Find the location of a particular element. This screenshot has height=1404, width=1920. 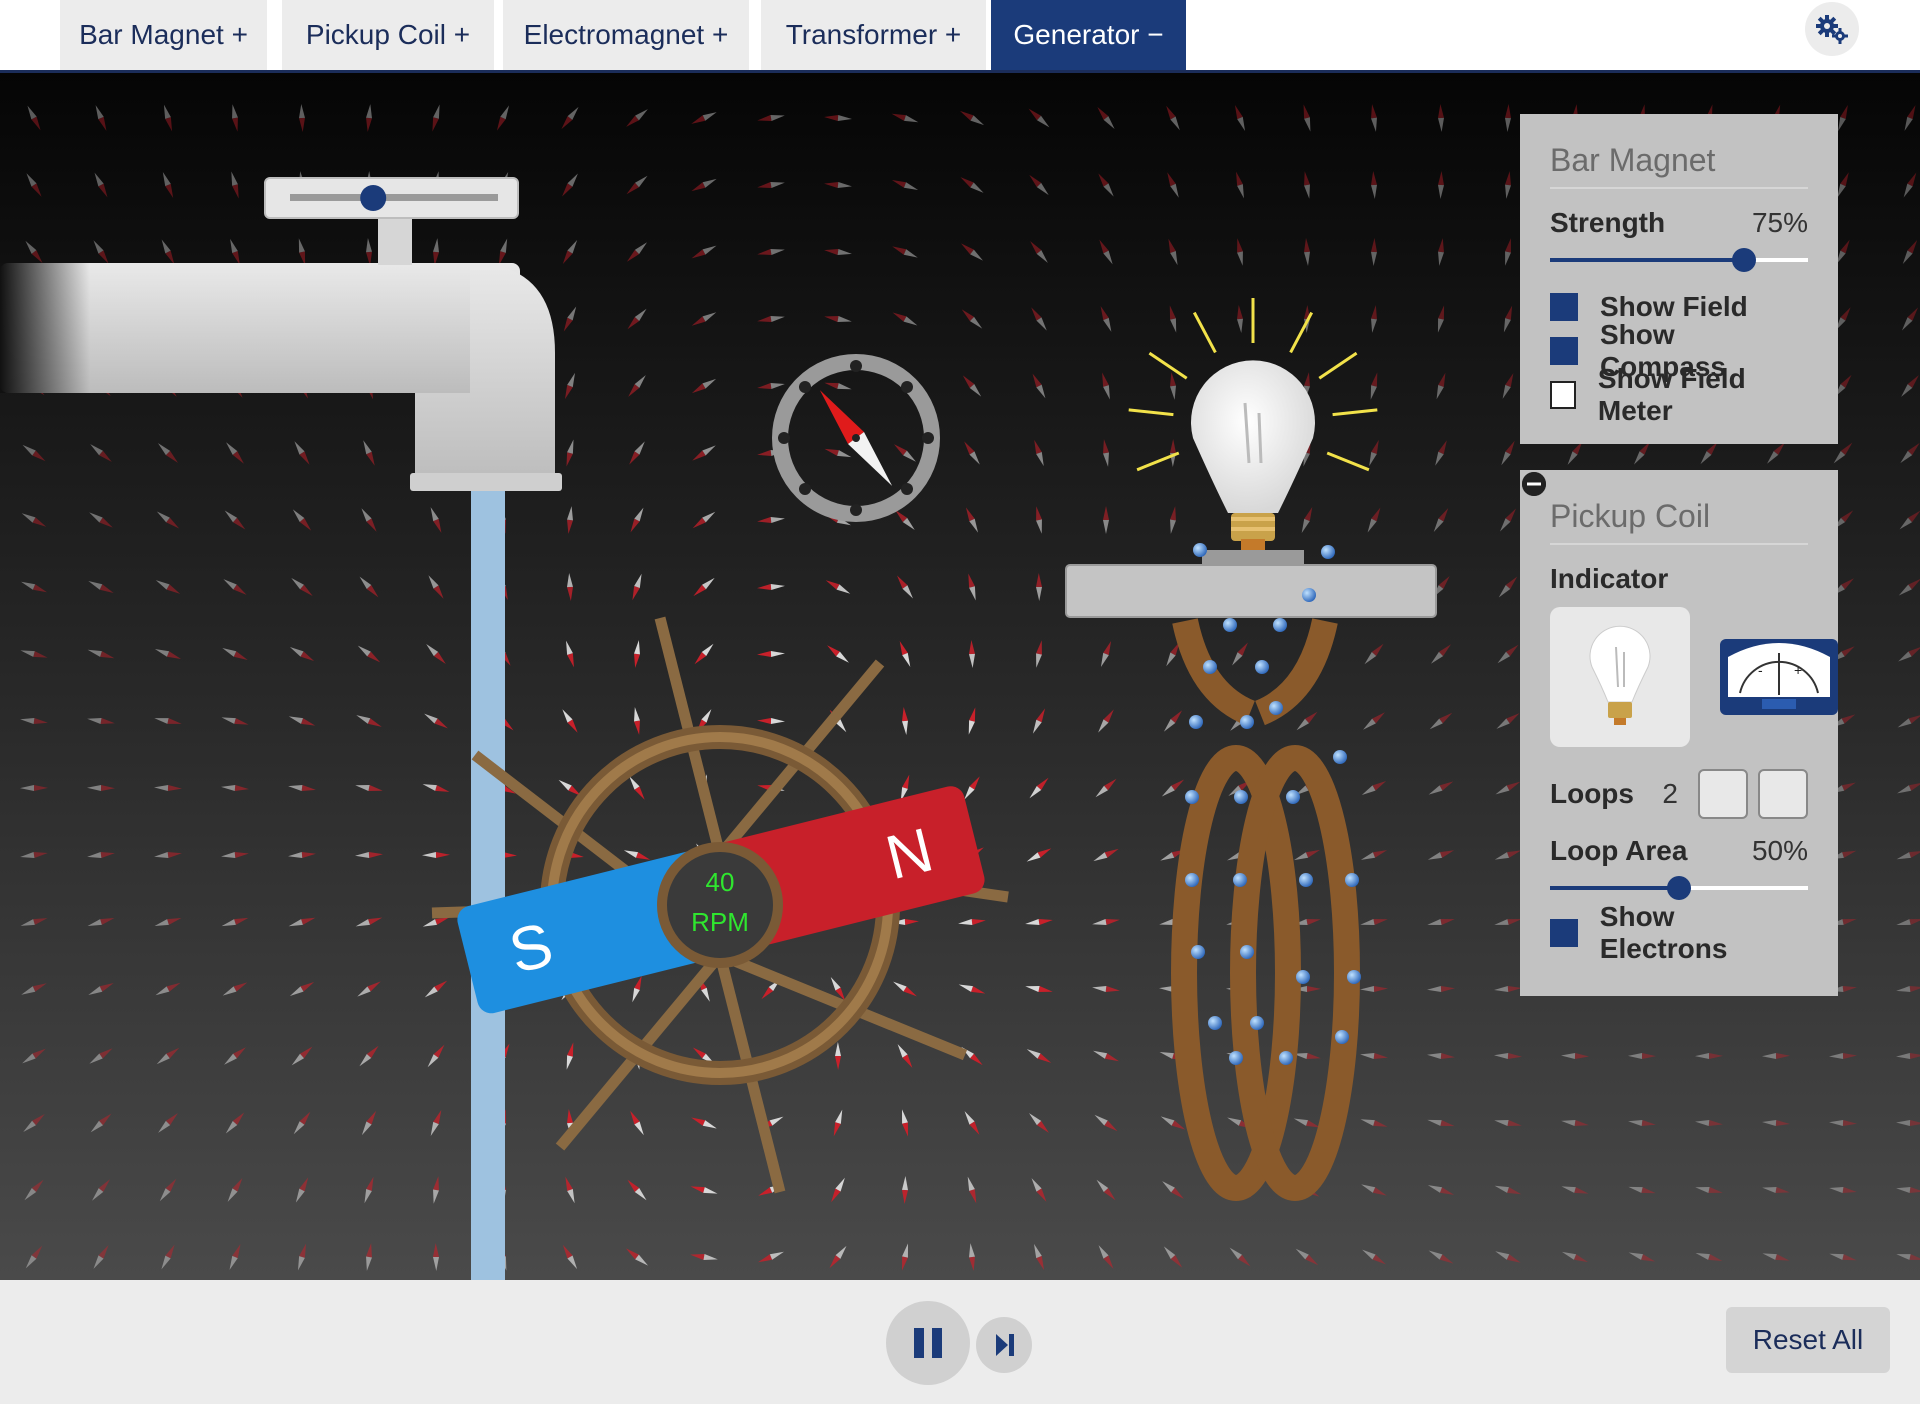

step-forward-button is located at coordinates (1004, 1345).